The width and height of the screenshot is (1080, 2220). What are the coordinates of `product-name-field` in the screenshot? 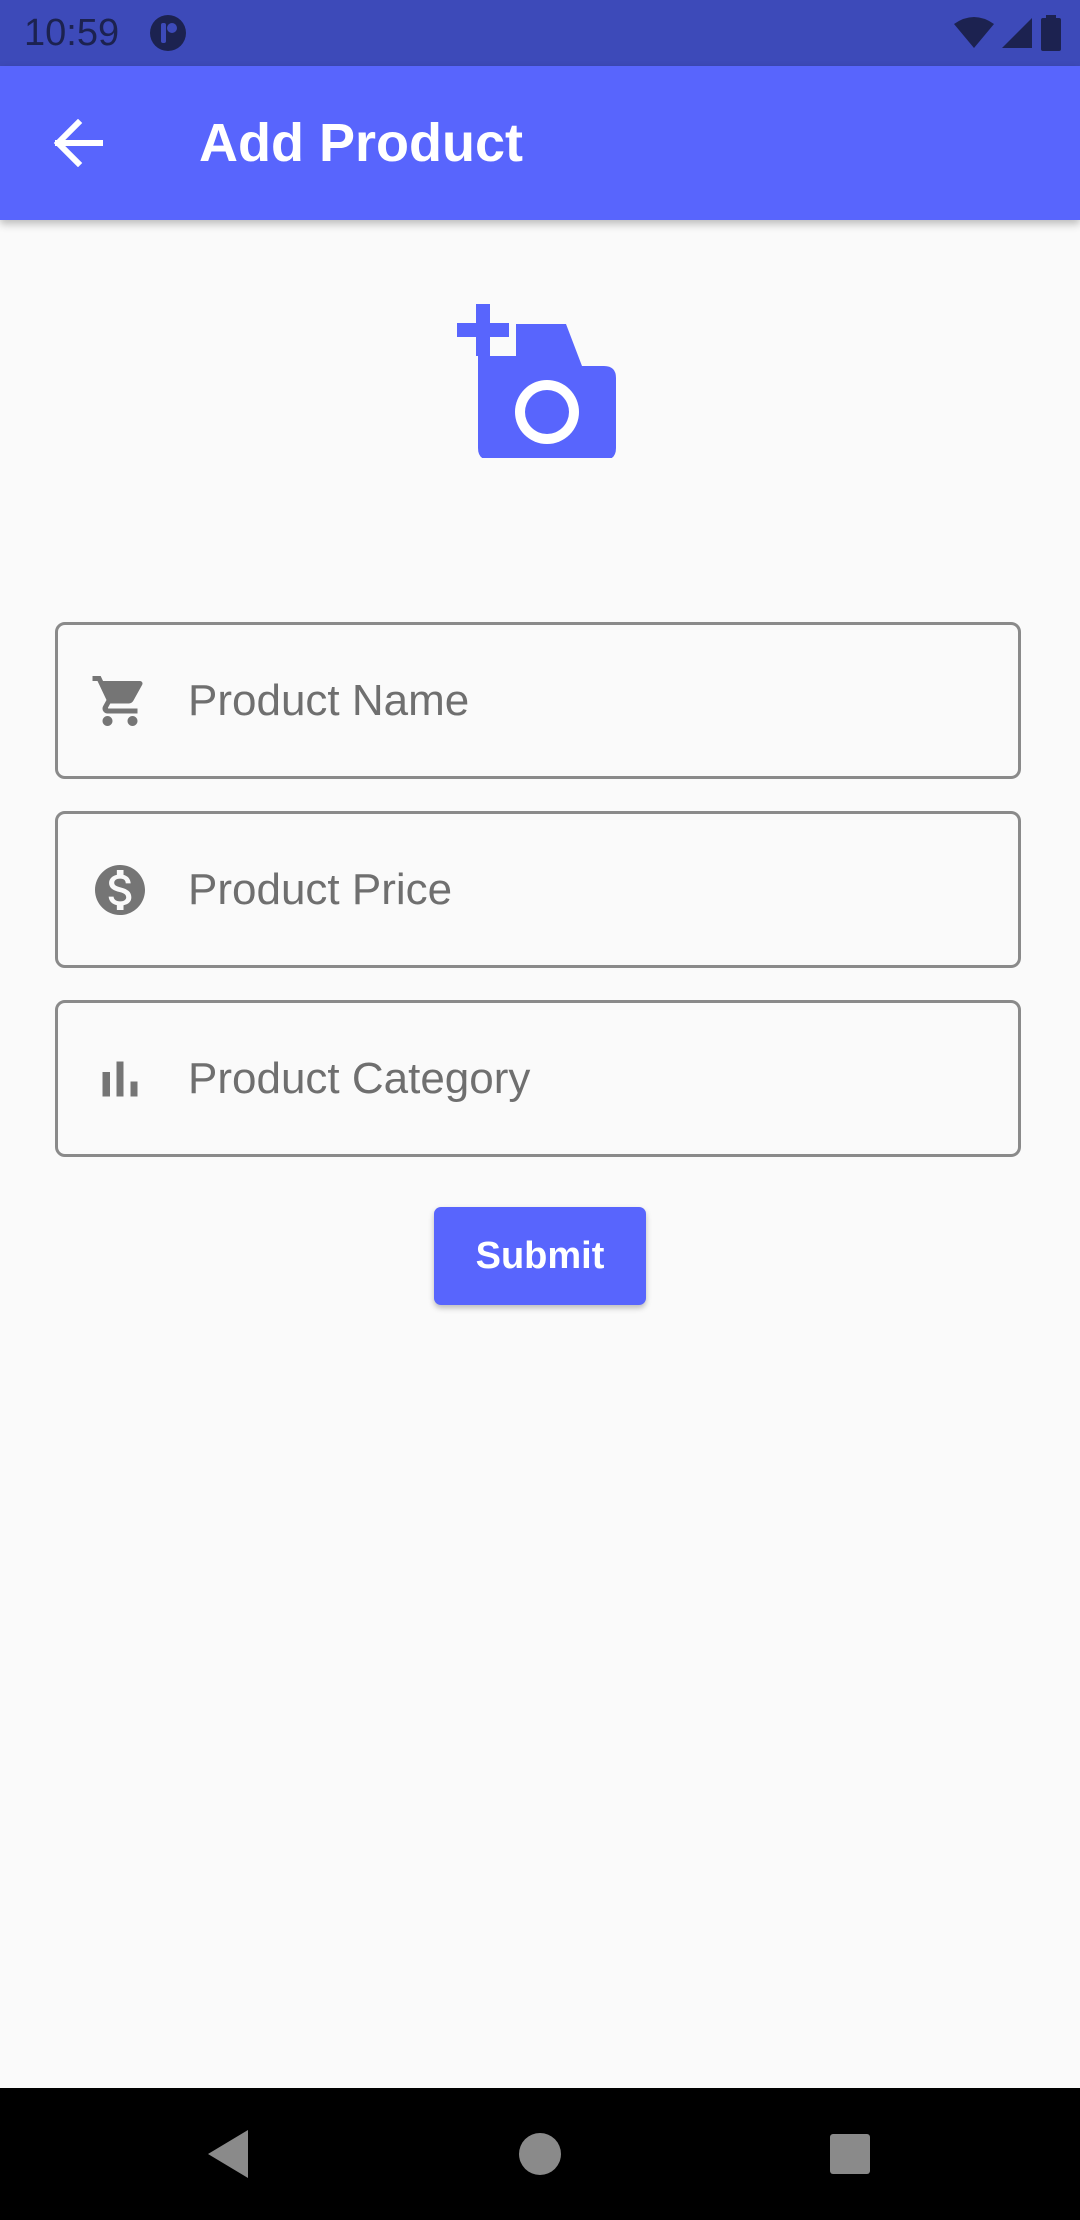 It's located at (538, 700).